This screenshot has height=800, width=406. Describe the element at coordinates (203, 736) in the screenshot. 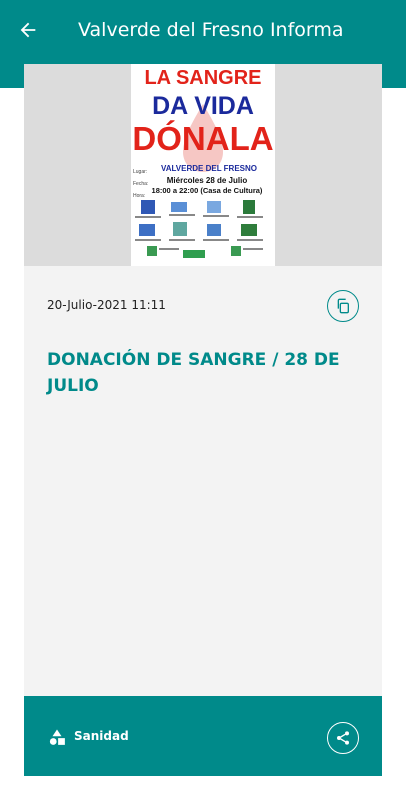

I see `card-footer: Sanidad` at that location.